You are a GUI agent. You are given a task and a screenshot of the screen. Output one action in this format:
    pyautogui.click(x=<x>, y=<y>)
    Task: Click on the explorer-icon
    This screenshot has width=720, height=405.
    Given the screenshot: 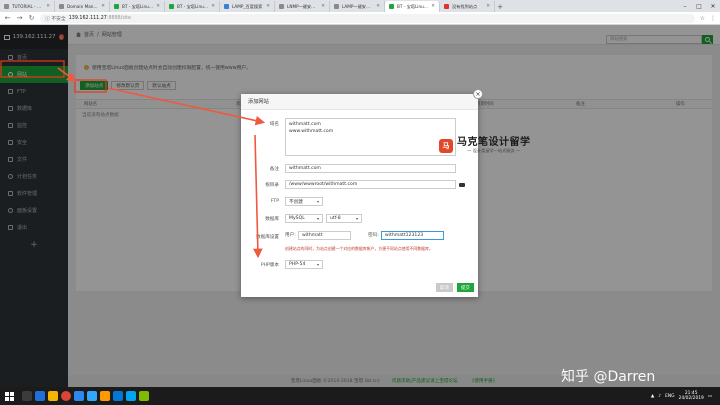 What is the action you would take?
    pyautogui.click(x=53, y=396)
    